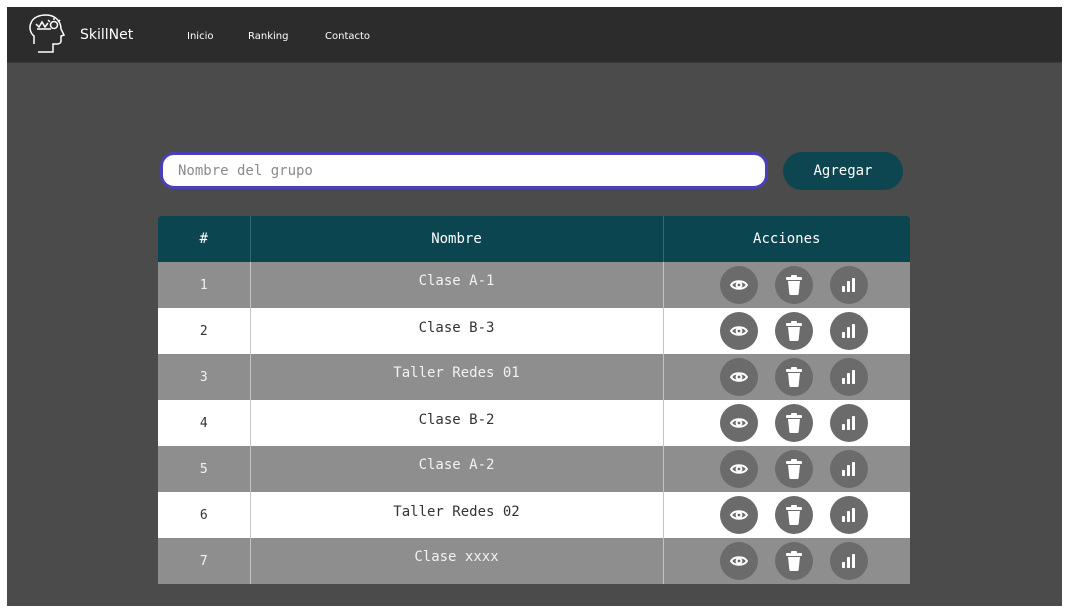 The image size is (1069, 613). I want to click on row-number: 7, so click(204, 561).